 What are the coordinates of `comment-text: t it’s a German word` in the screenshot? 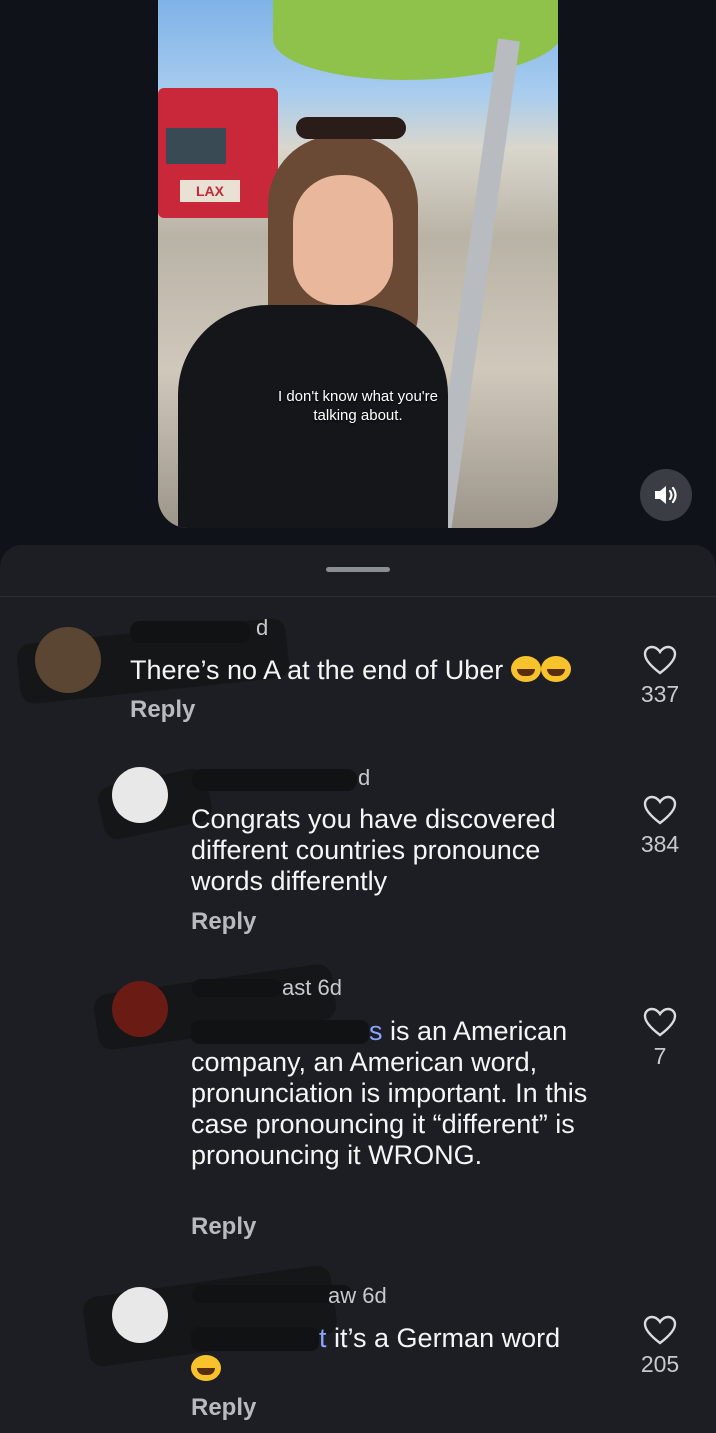 It's located at (396, 1354).